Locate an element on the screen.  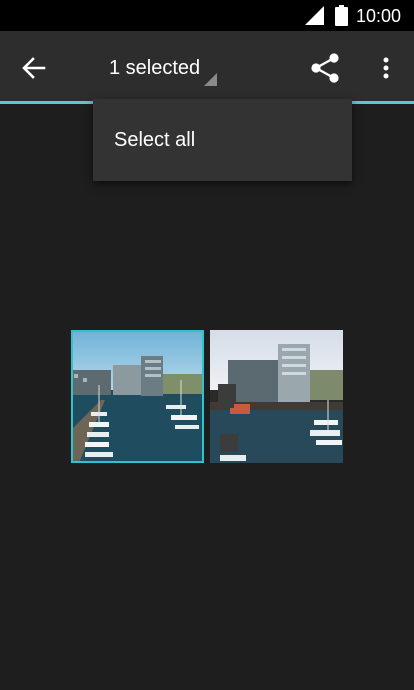
signal-icon is located at coordinates (314, 15).